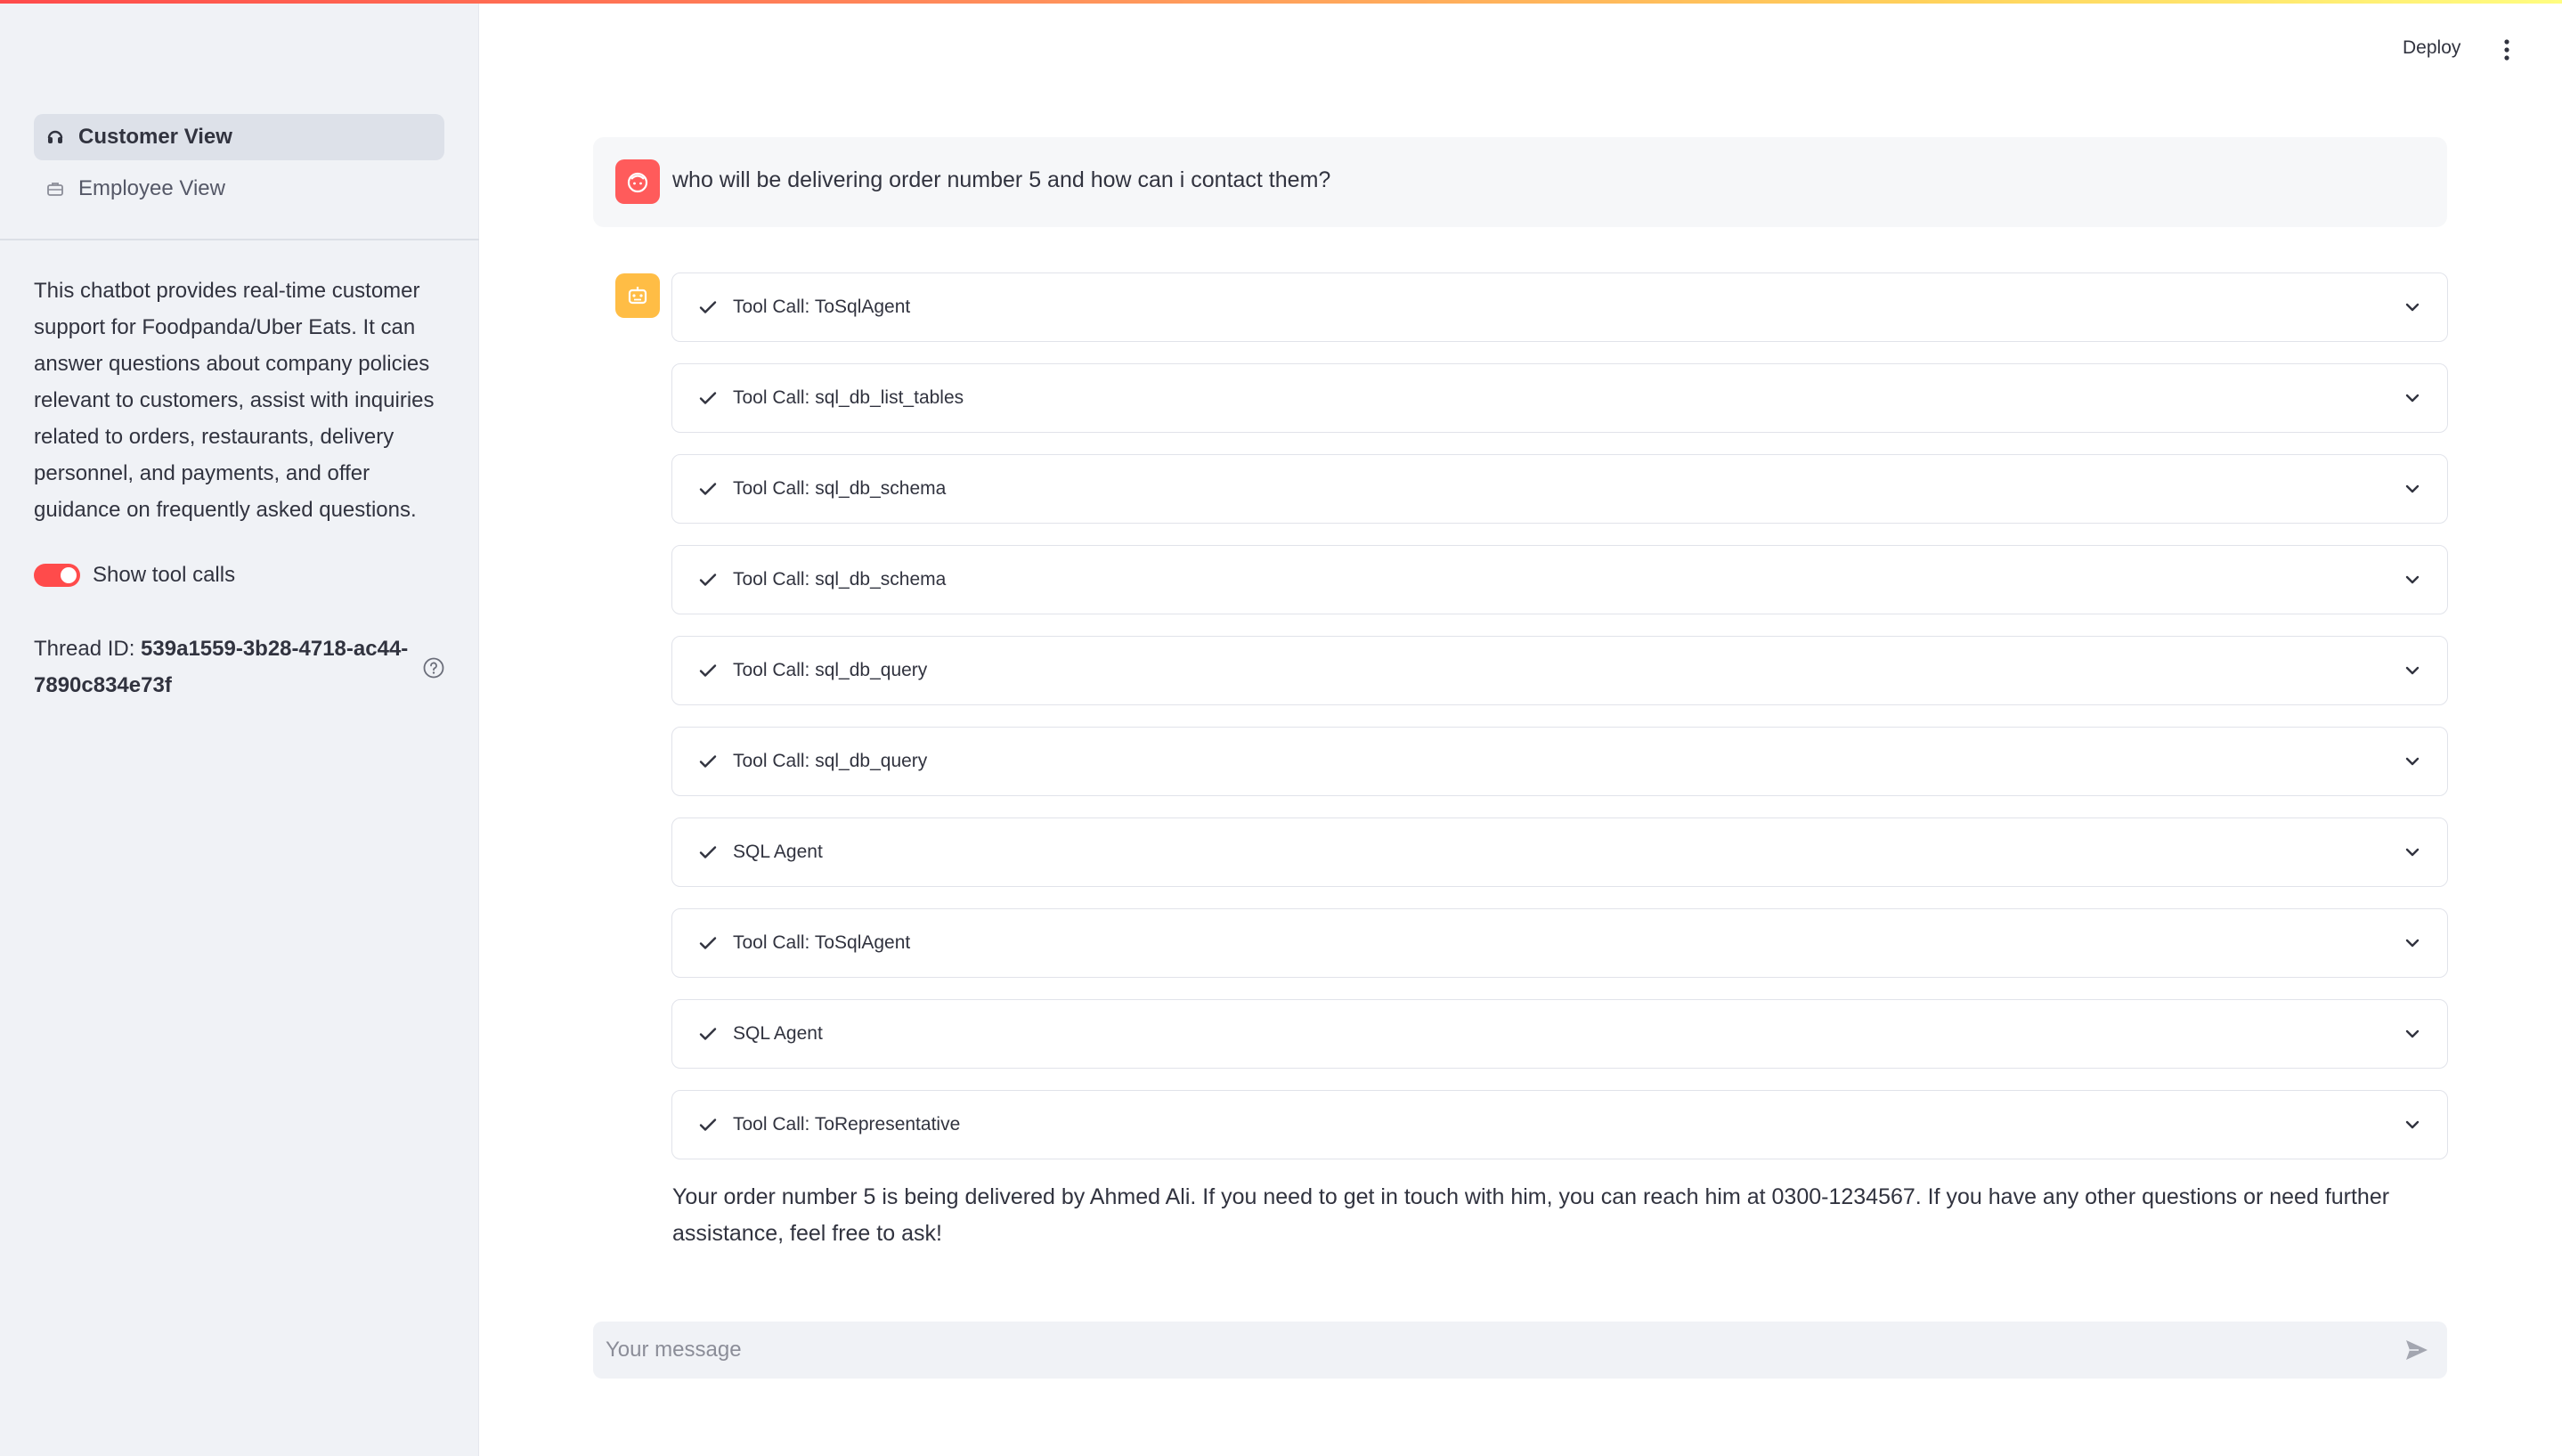  Describe the element at coordinates (88, 649) in the screenshot. I see `thread-id-label: Thread ID:` at that location.